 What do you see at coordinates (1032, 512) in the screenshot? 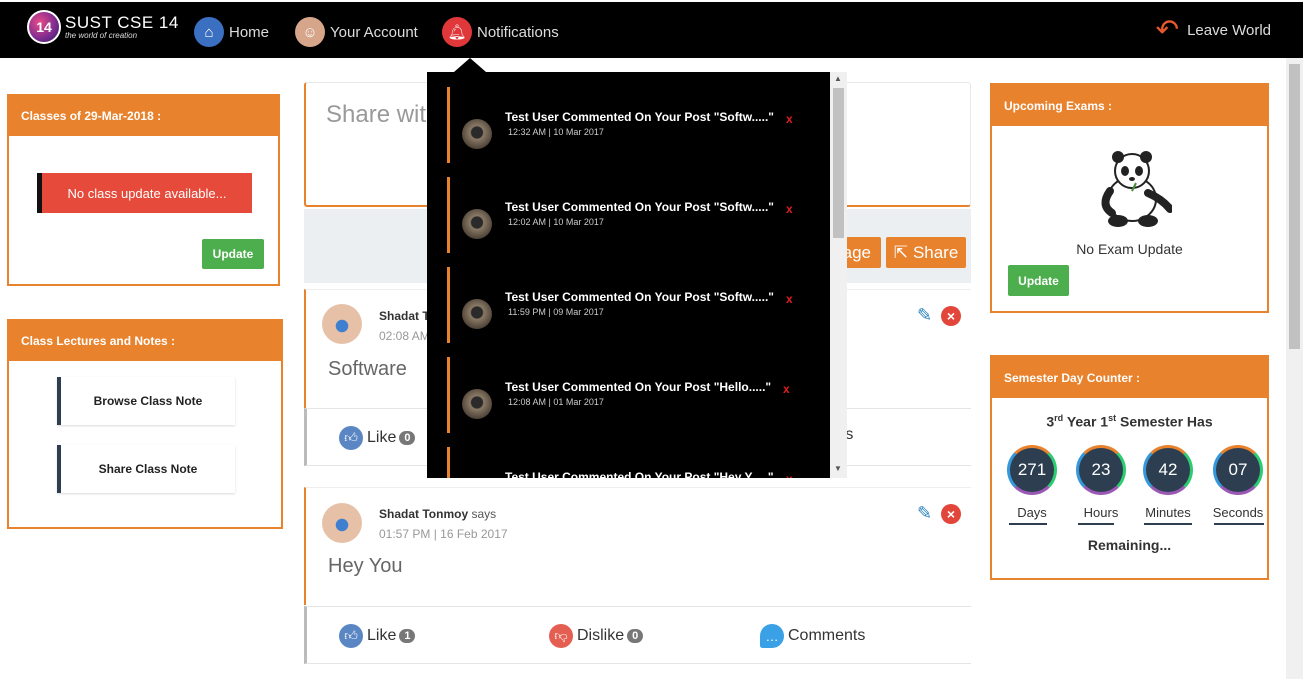
I see `days-label: Days` at bounding box center [1032, 512].